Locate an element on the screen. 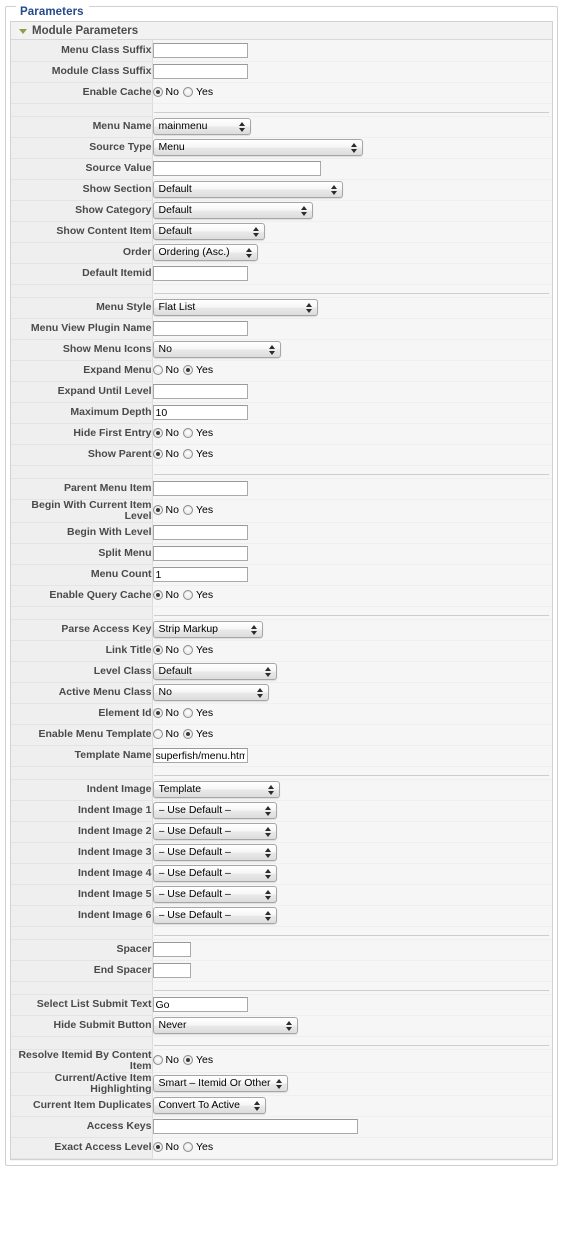 The width and height of the screenshot is (570, 1241). module-parameters-header: Module Parameters is located at coordinates (281, 31).